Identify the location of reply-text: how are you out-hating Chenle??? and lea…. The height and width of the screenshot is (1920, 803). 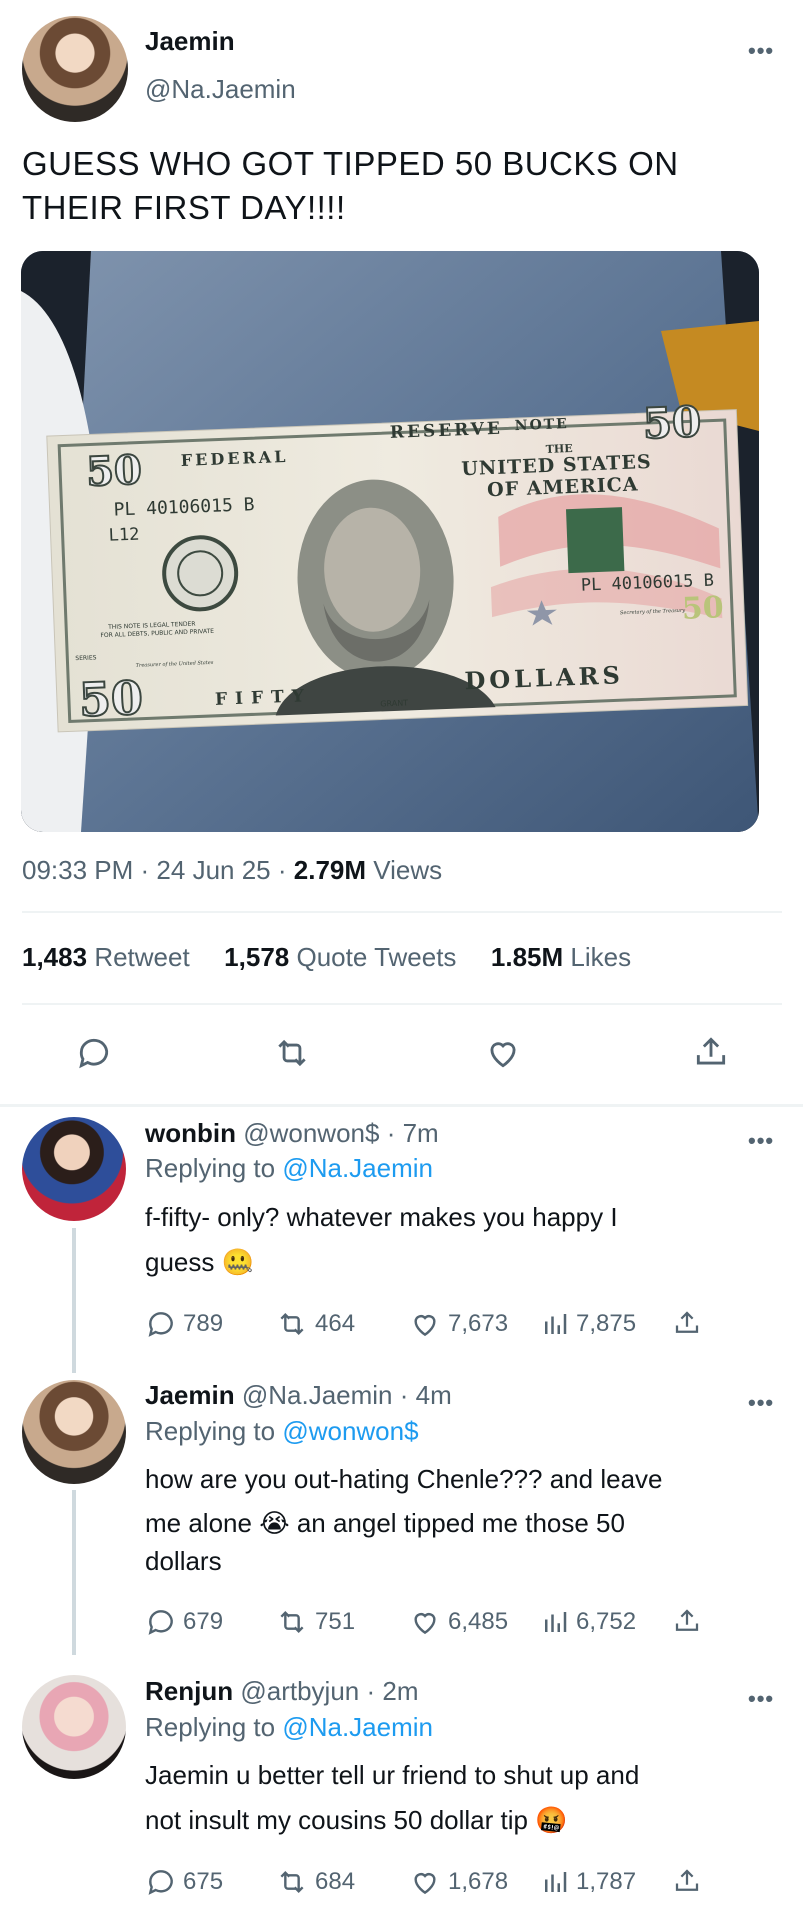
(404, 1520).